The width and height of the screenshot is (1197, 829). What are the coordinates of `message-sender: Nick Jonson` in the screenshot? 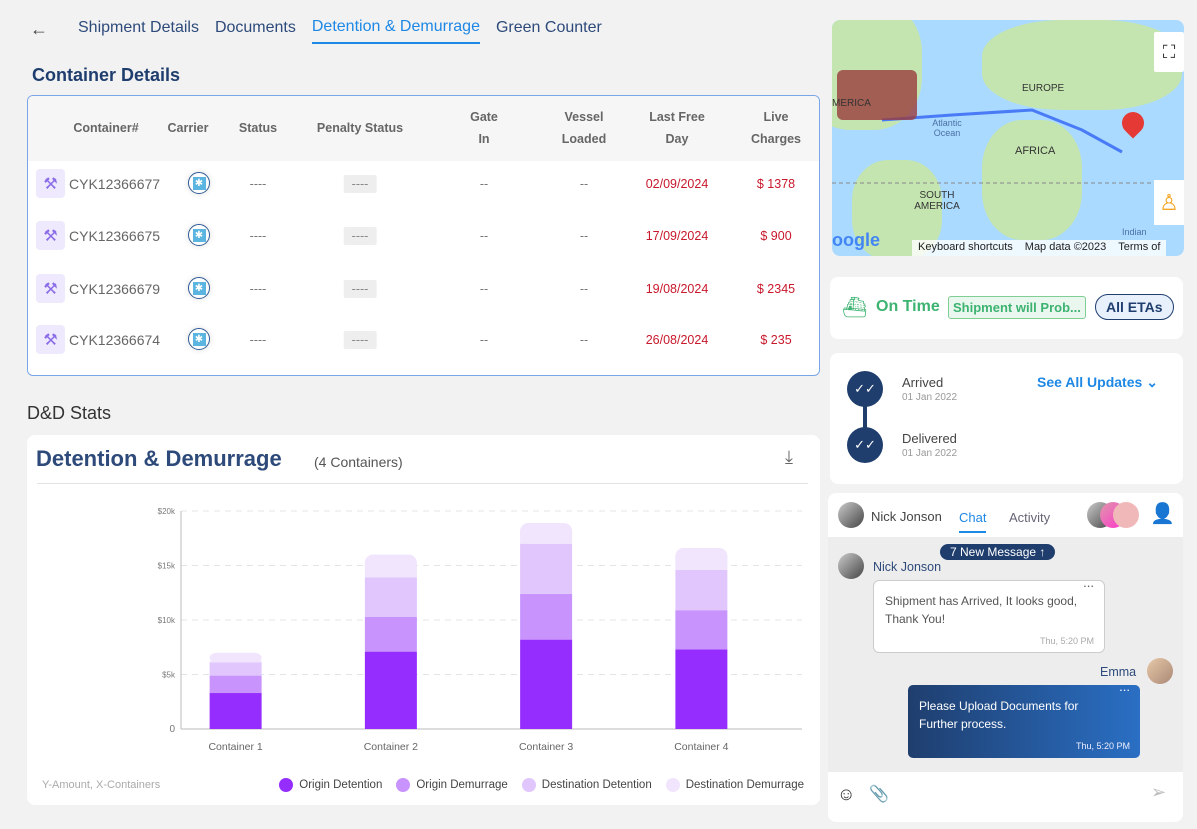 It's located at (907, 567).